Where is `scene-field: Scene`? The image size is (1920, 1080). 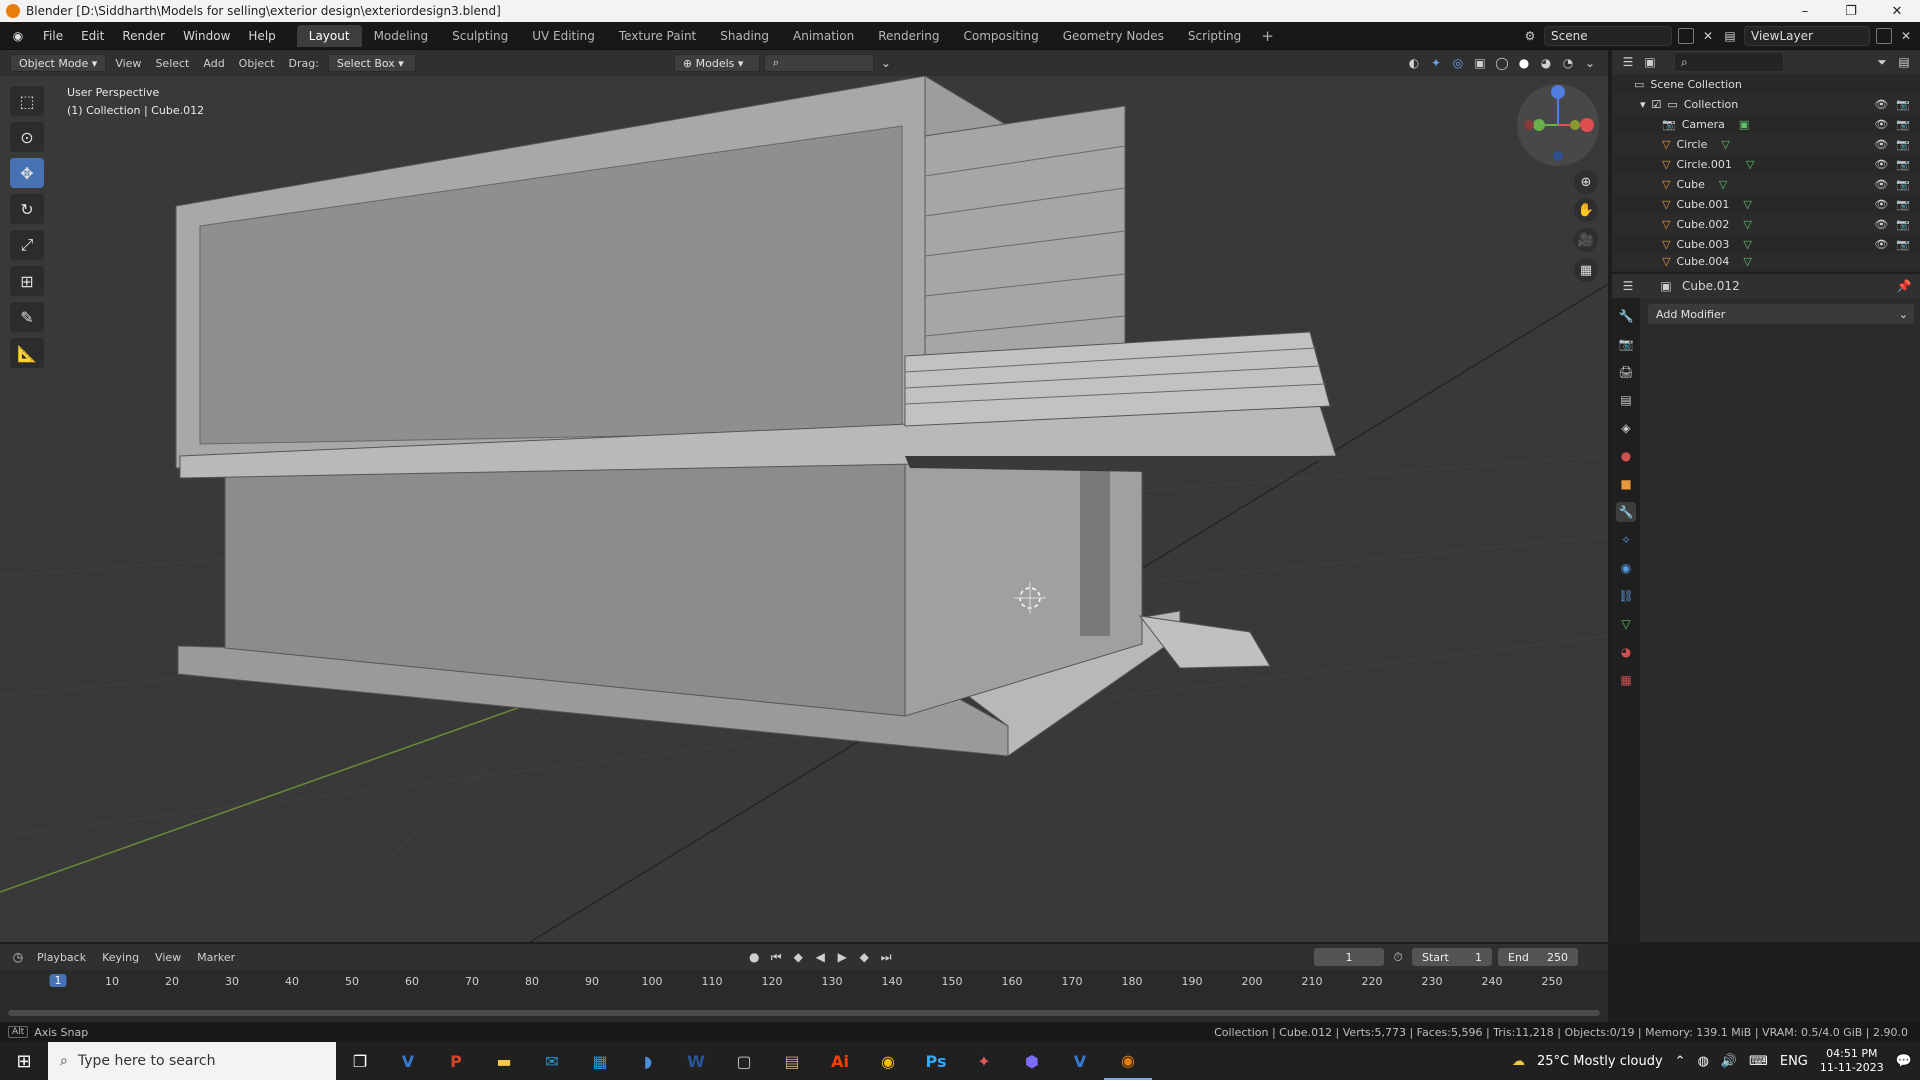 scene-field: Scene is located at coordinates (1608, 35).